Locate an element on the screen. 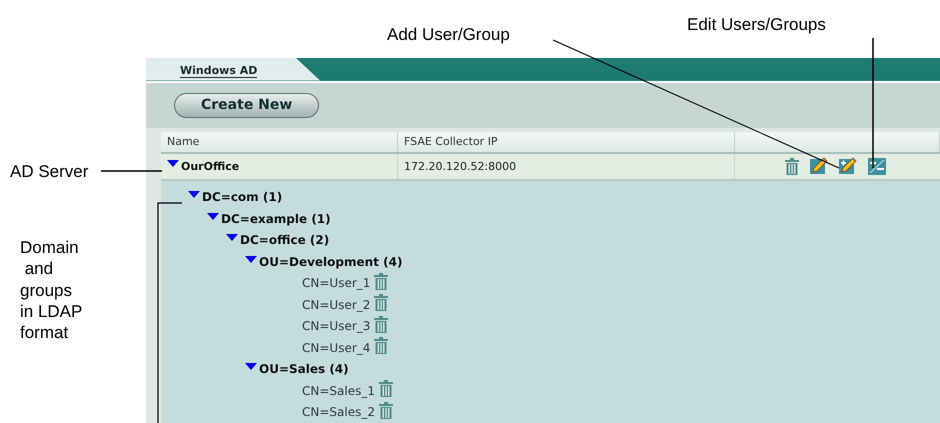 This screenshot has width=940, height=423. user-entry: CN=User_4 is located at coordinates (336, 347).